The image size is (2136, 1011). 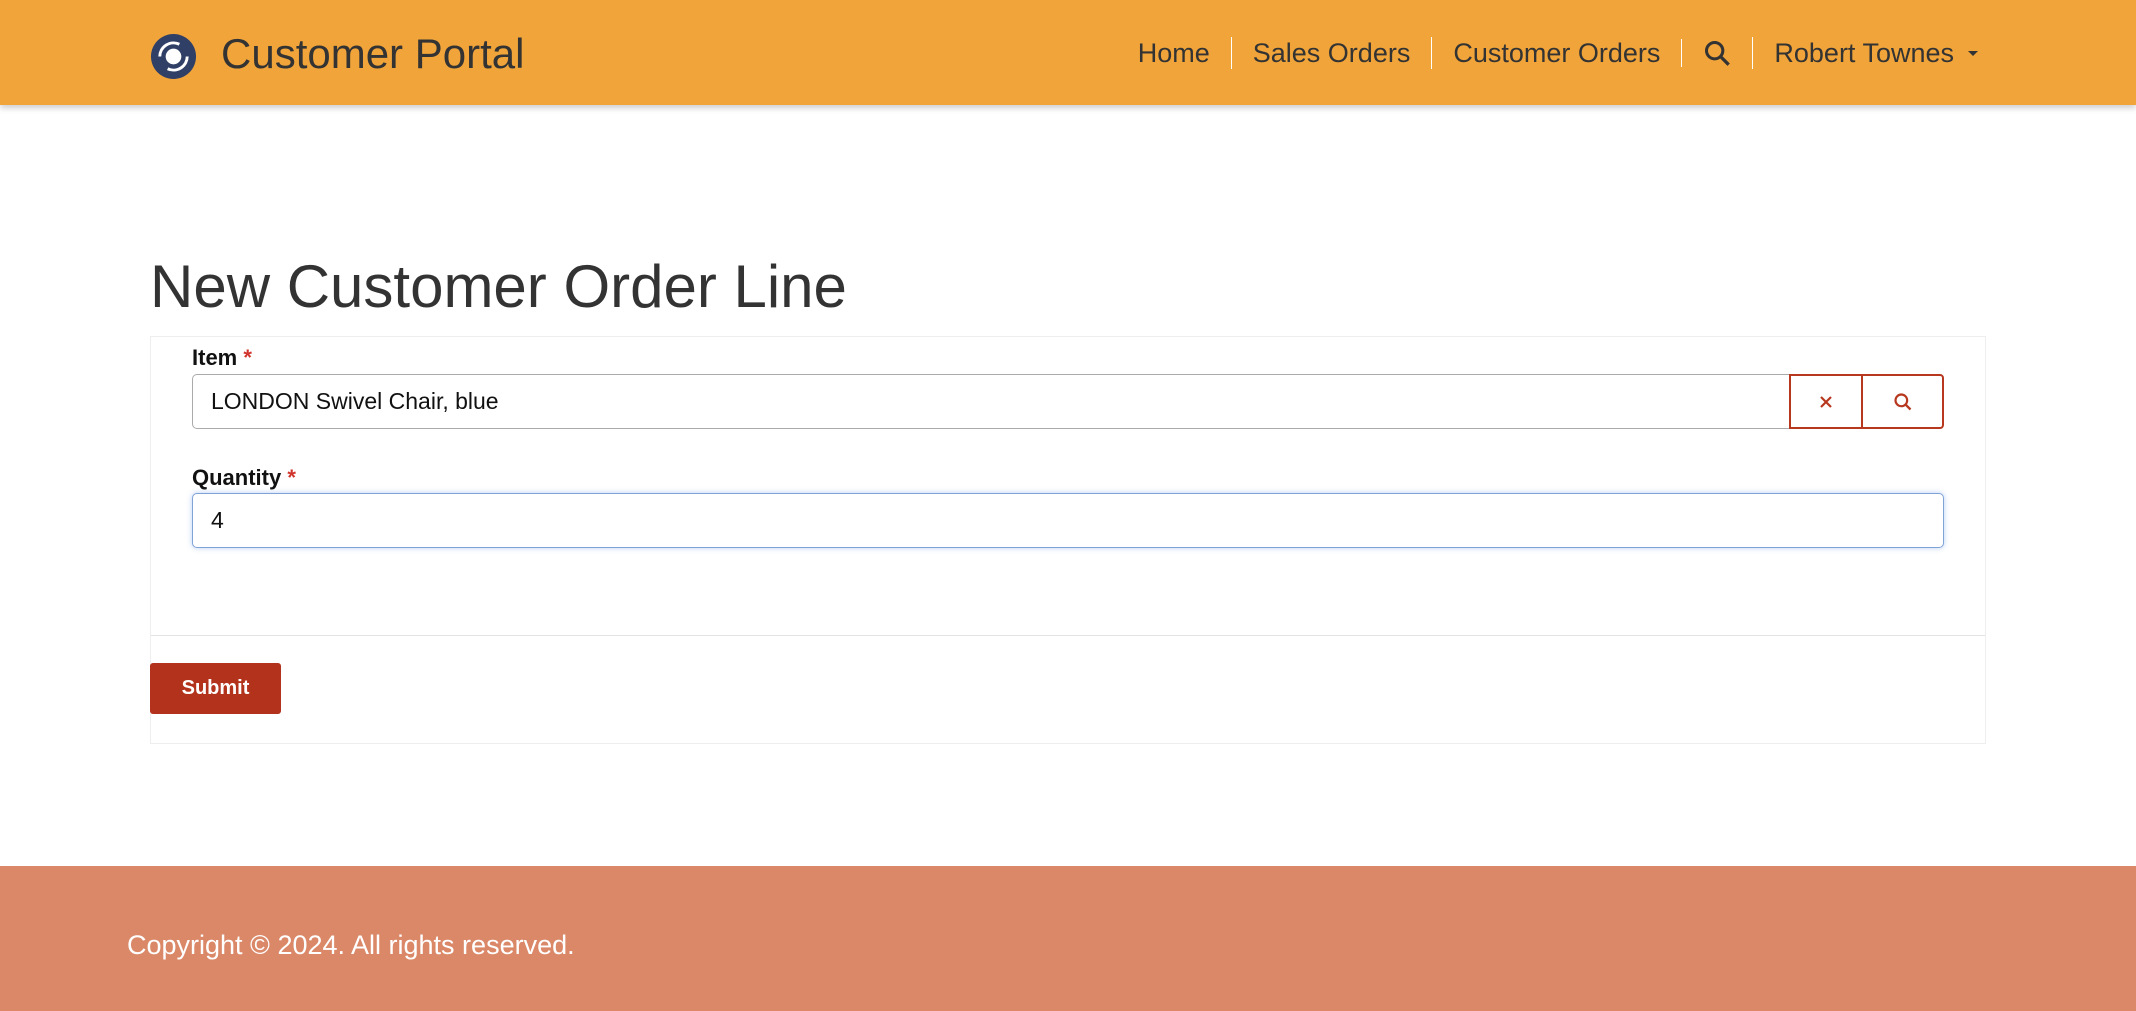 I want to click on item-label: Item *, so click(x=222, y=358).